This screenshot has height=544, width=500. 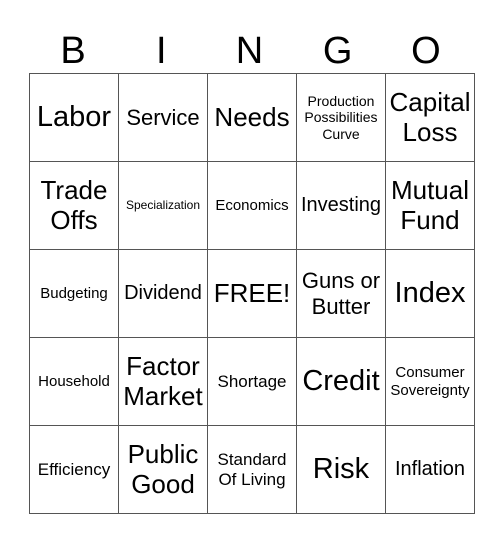 What do you see at coordinates (430, 117) in the screenshot?
I see `bingo-cell: Capital Loss` at bounding box center [430, 117].